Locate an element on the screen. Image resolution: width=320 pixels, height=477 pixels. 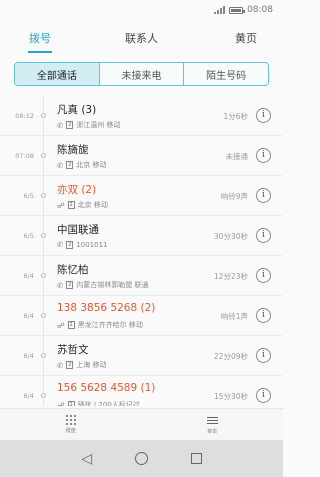
tab-contacts: 联系人 is located at coordinates (141, 38).